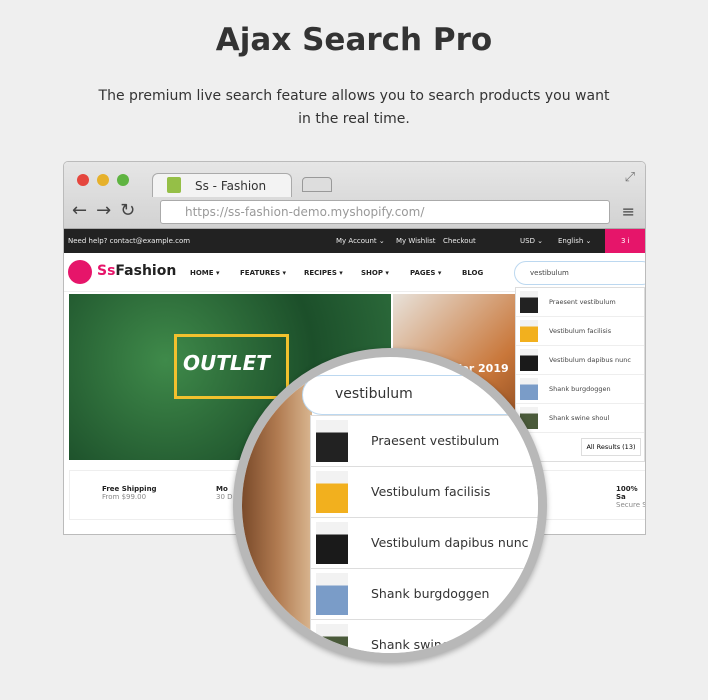  I want to click on result-item: Shank burgdoggen, so click(424, 594).